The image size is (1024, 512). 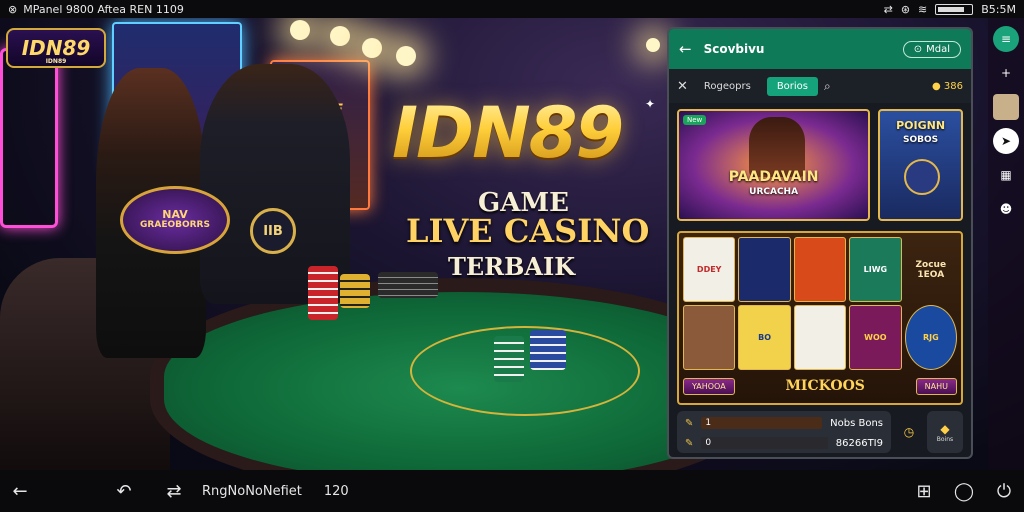 I want to click on status-bar: ⊗ MPanel 9800 Aftea REN 1109 ⇄ ⊛ ≋ B5:5M, so click(x=512, y=9).